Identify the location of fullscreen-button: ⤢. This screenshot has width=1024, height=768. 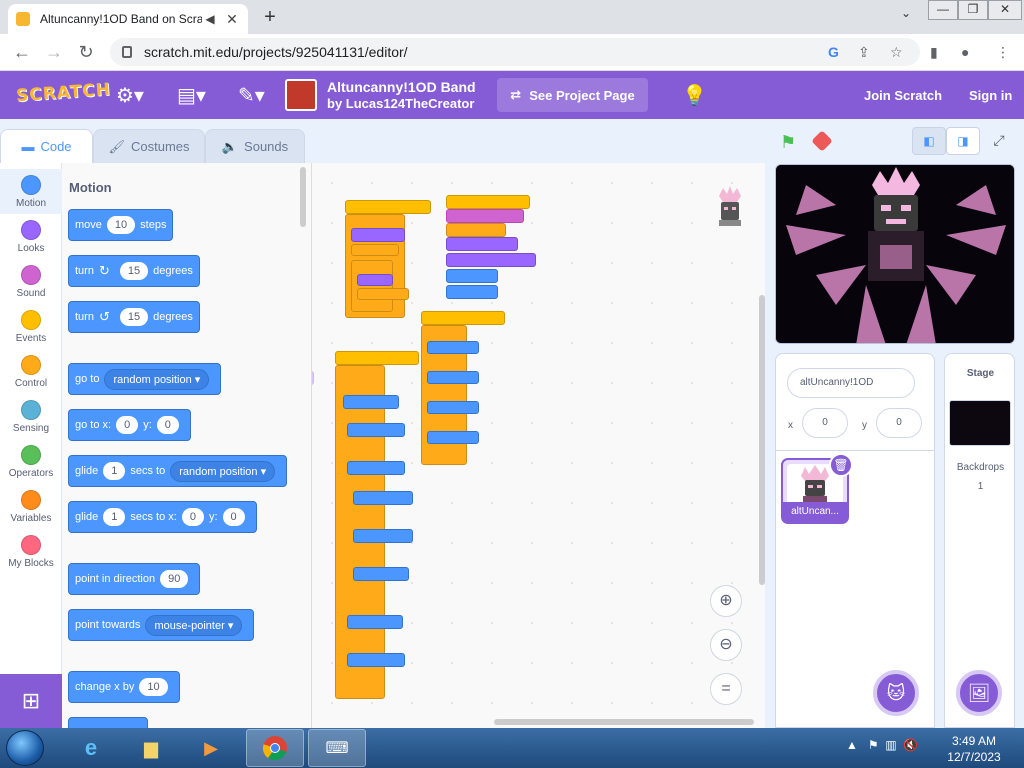
(999, 141).